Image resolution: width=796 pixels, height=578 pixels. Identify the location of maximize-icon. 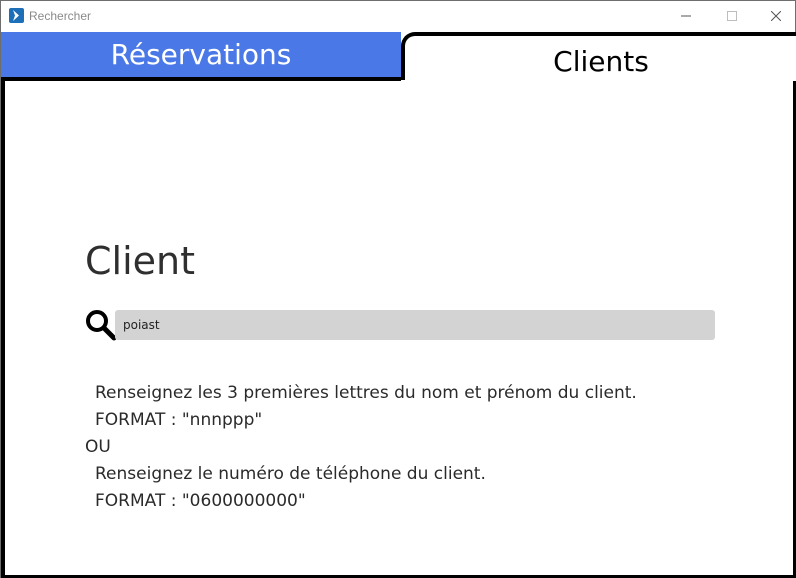
(732, 16).